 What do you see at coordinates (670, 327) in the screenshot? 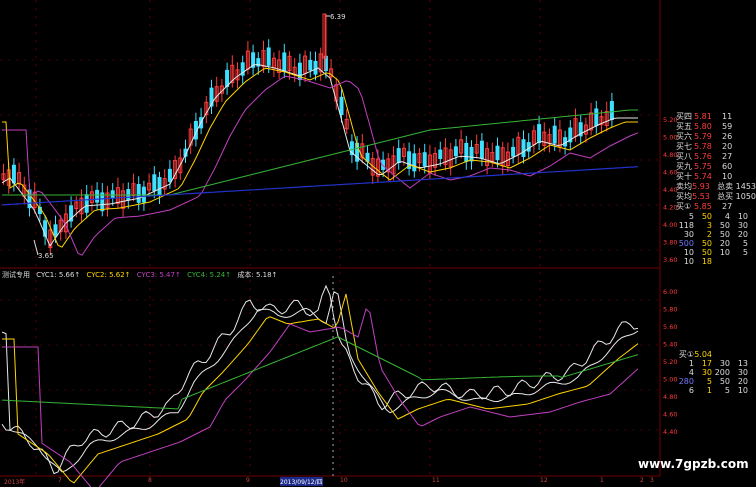
I see `indicator-tick-label: 5.60` at bounding box center [670, 327].